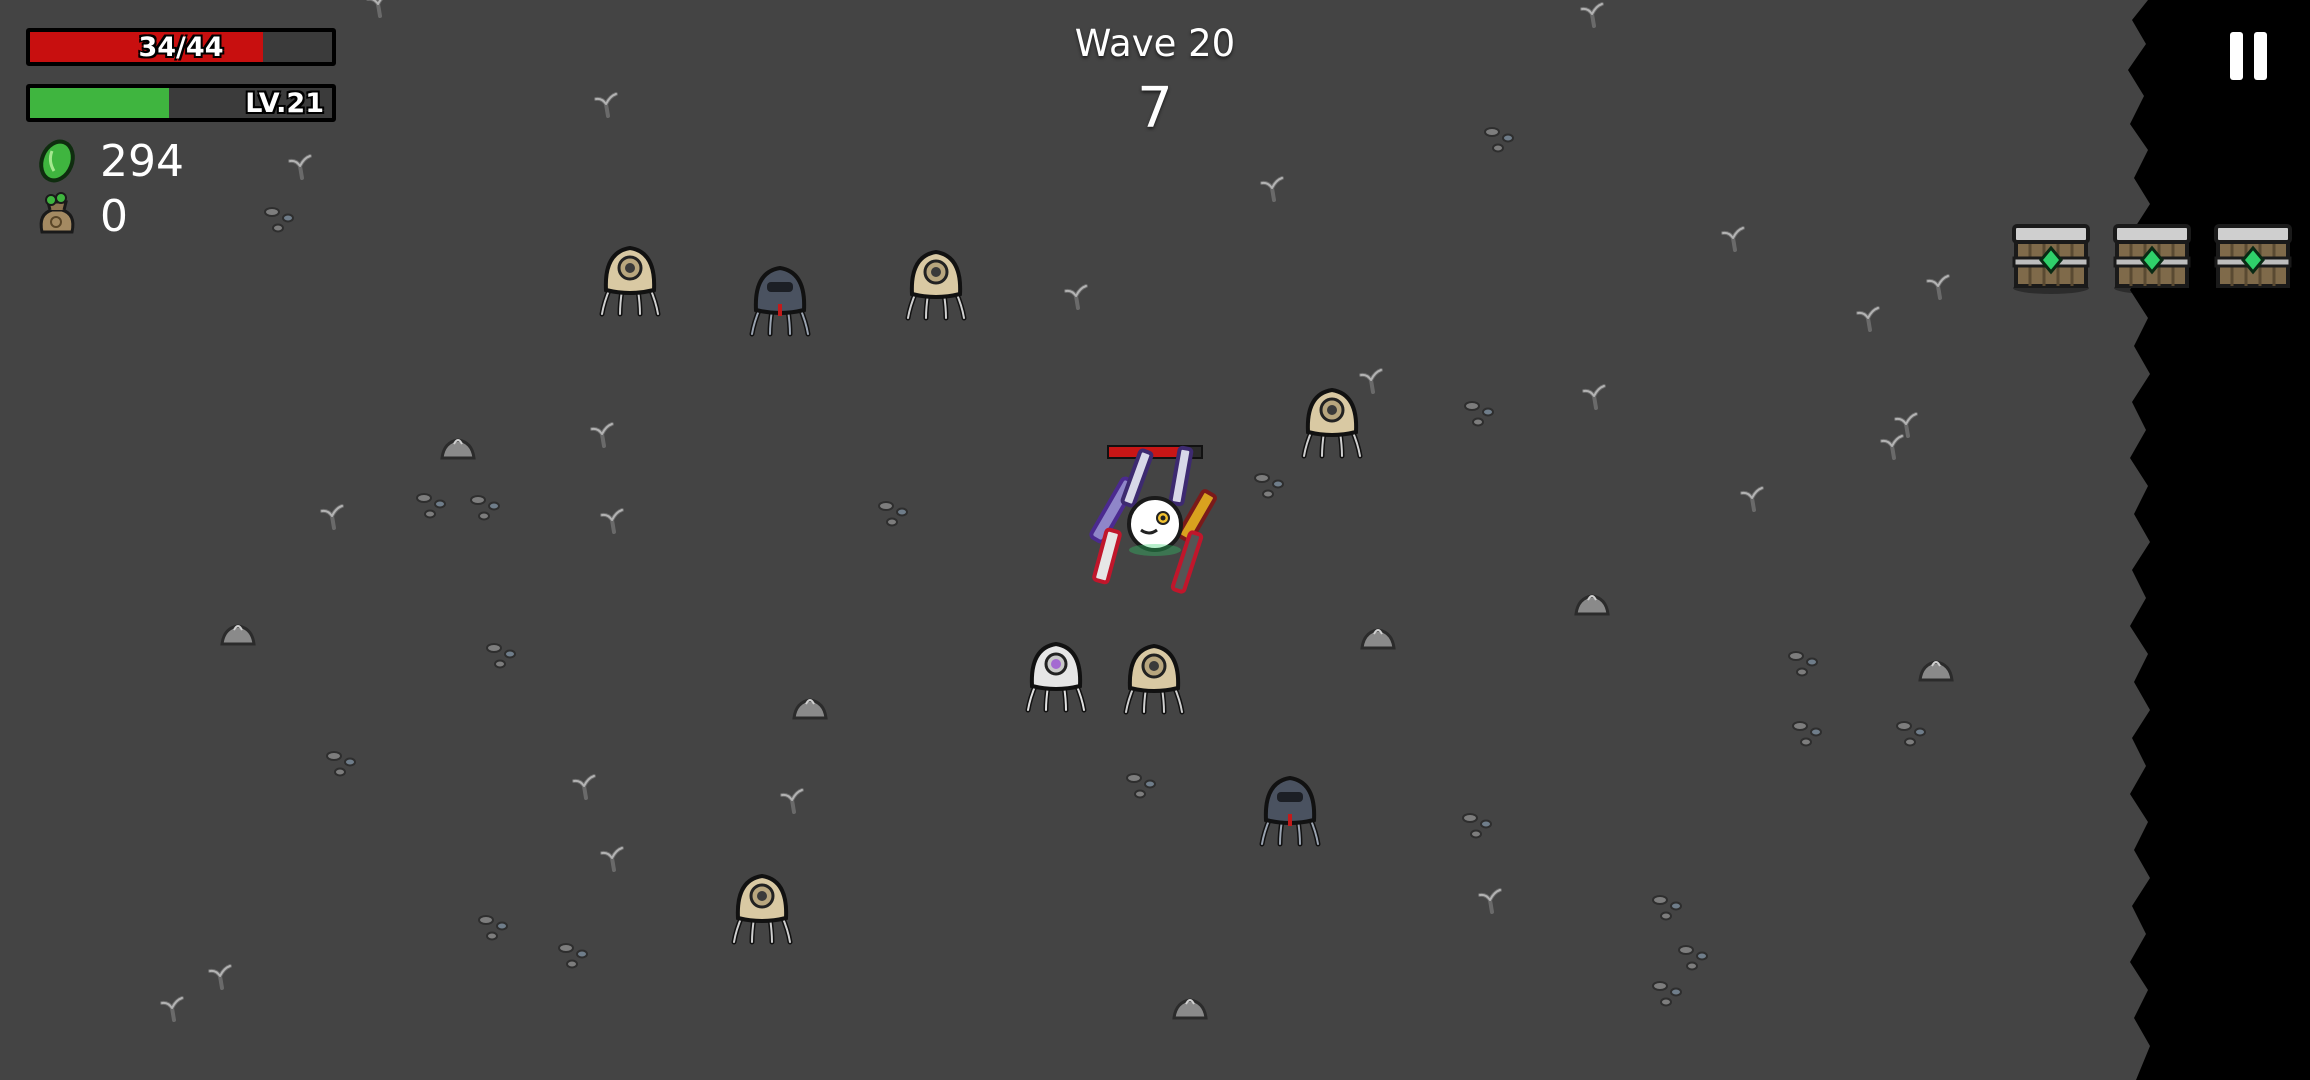  I want to click on experience-bar: LV.21, so click(181, 103).